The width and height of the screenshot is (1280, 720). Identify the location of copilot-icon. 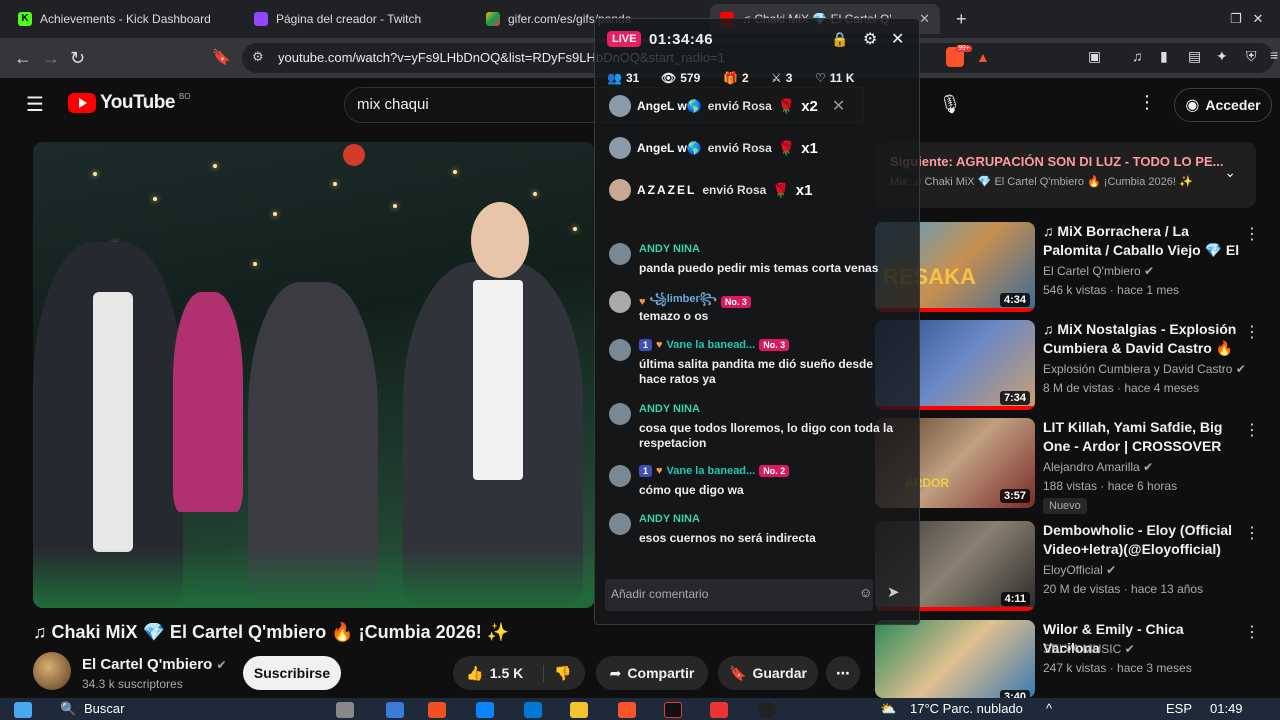
(395, 710).